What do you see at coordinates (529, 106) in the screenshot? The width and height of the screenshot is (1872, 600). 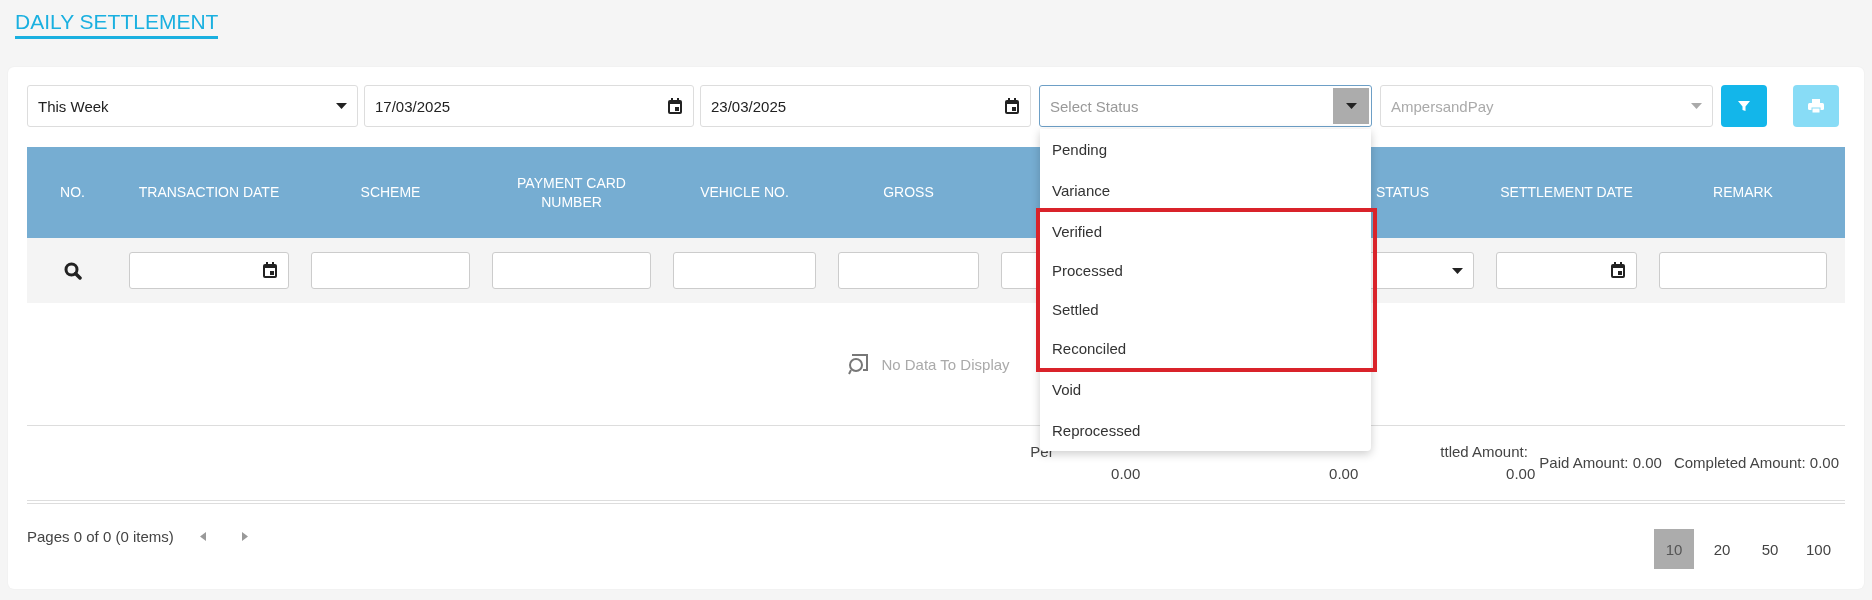 I see `start-date-field: 17/03/2025` at bounding box center [529, 106].